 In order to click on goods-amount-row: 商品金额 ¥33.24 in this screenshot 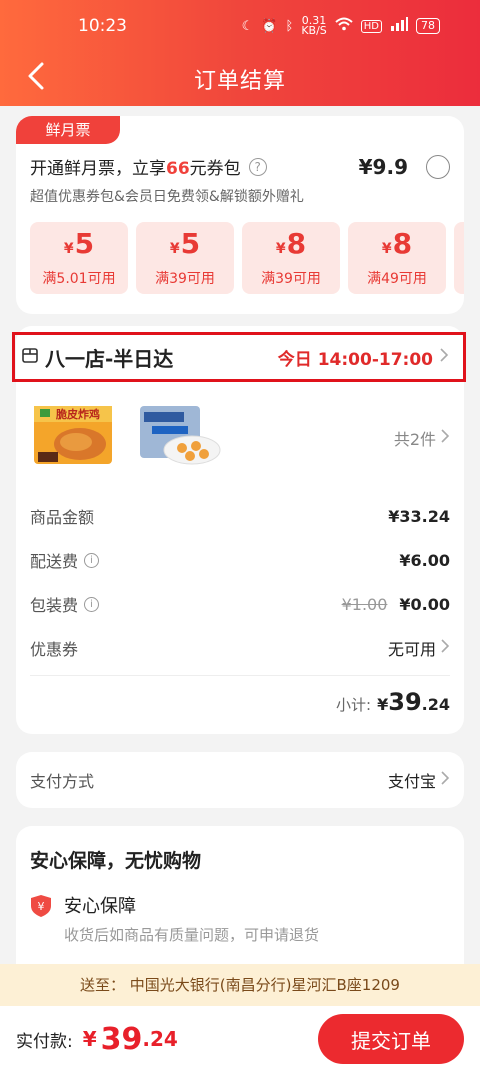, I will do `click(240, 517)`.